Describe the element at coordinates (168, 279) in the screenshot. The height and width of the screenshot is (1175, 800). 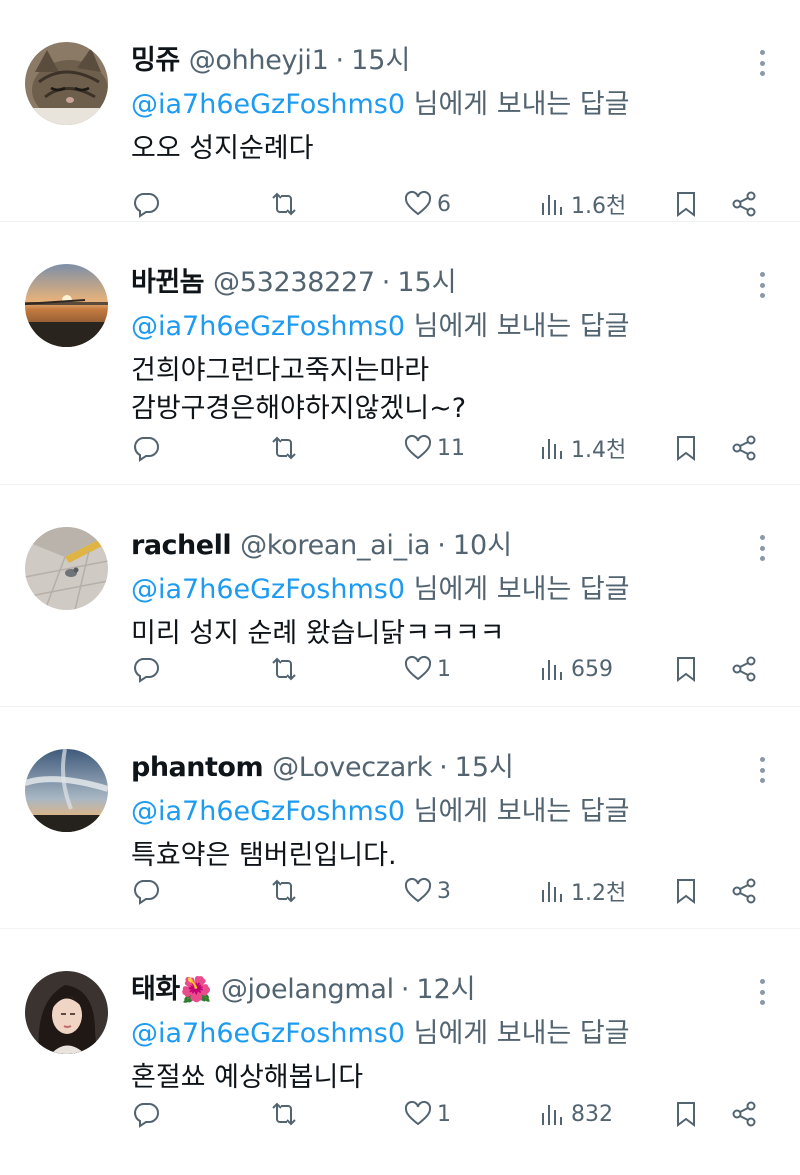
I see `display-name: 바뀐놈` at that location.